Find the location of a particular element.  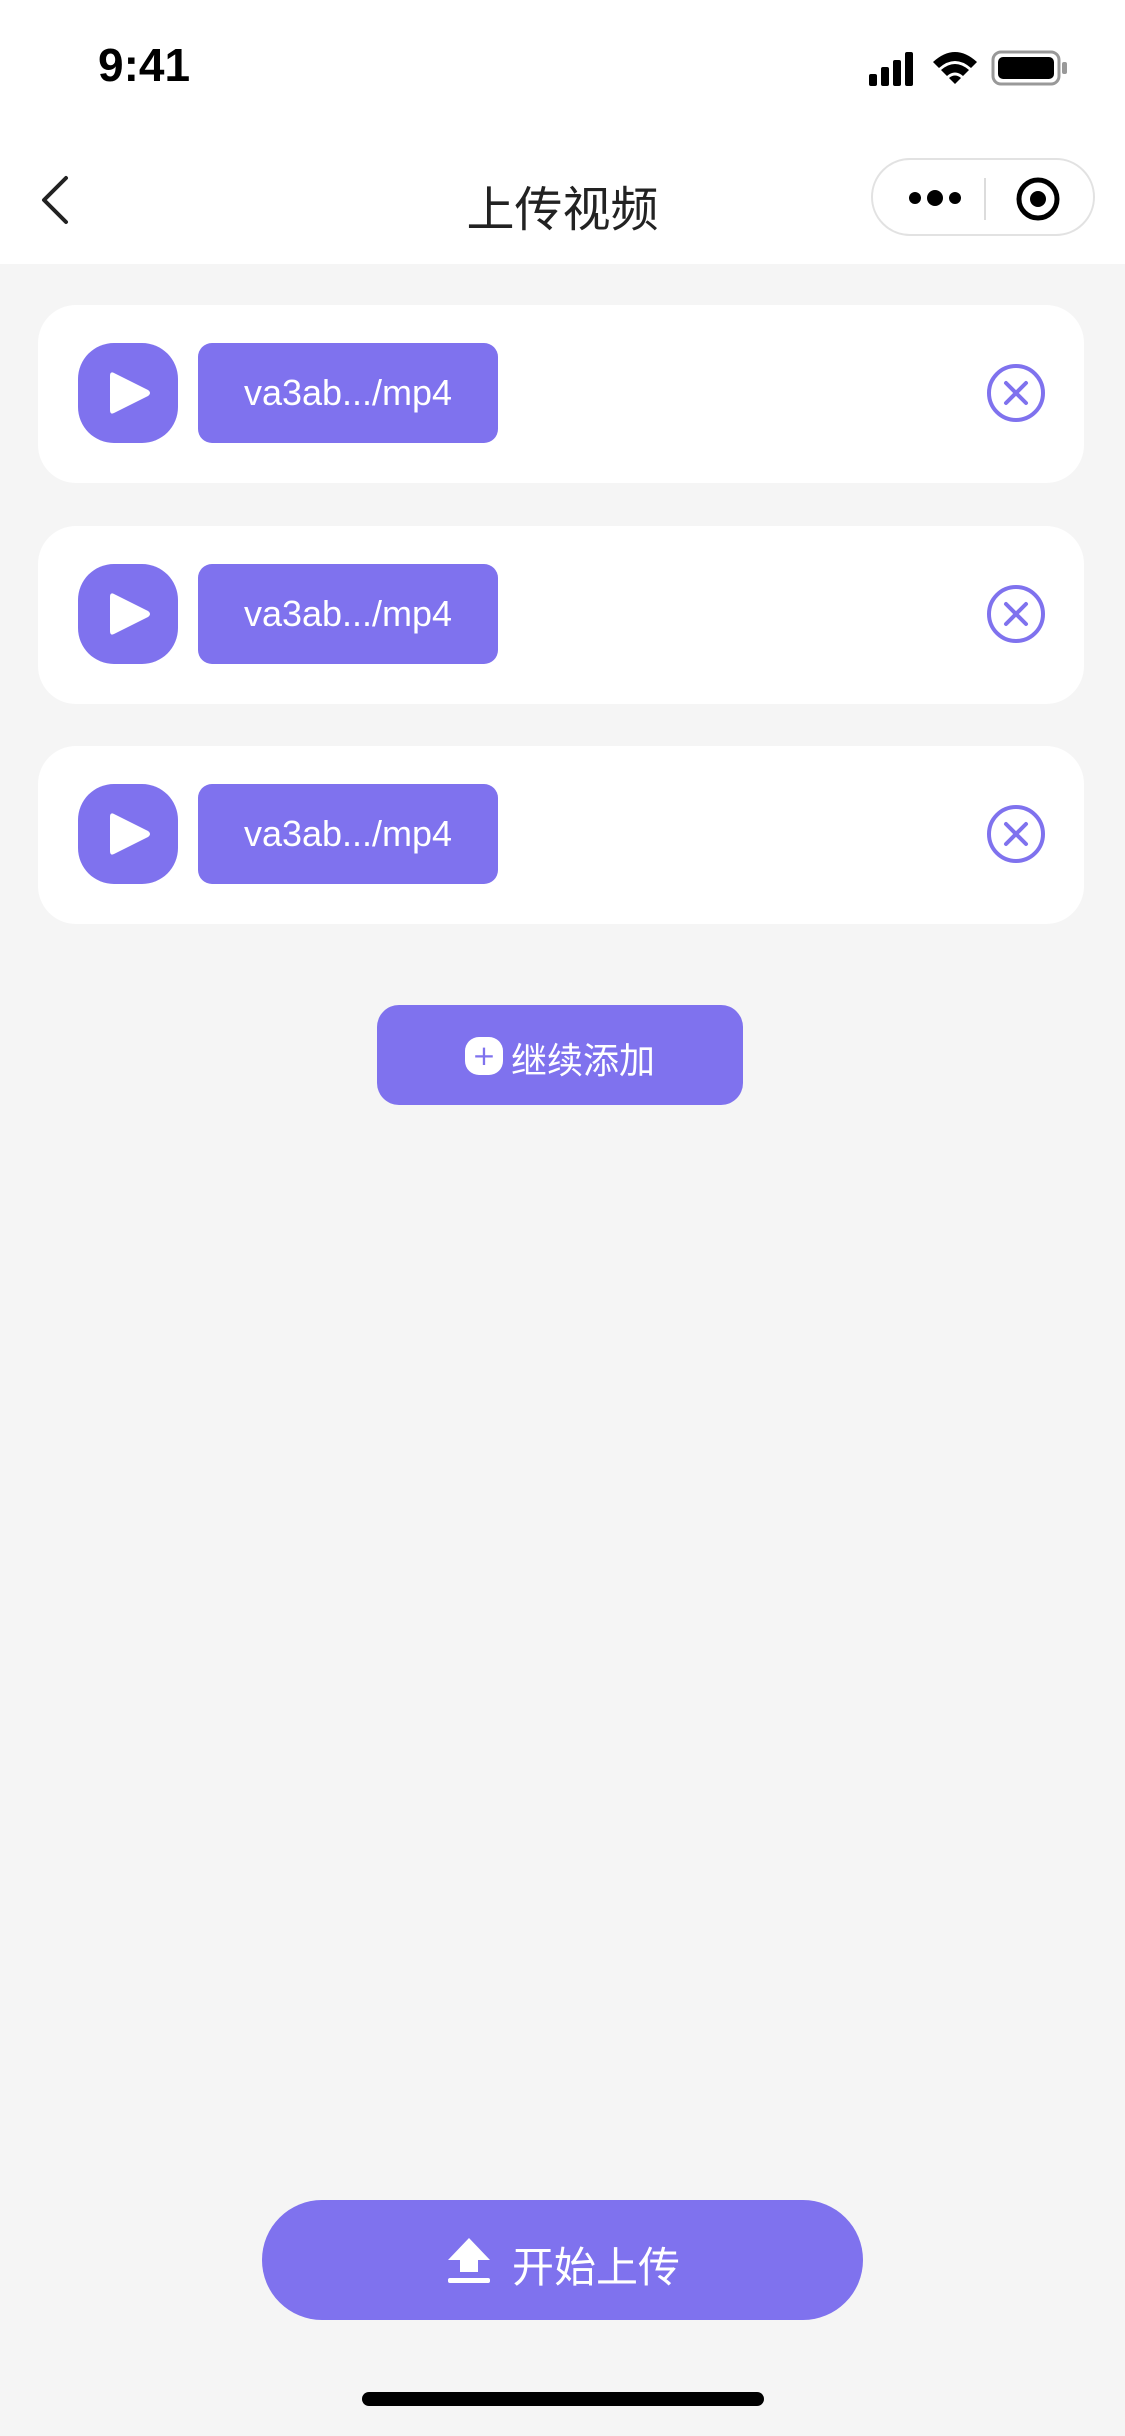

start-upload-button: 开始上传 is located at coordinates (562, 2260).